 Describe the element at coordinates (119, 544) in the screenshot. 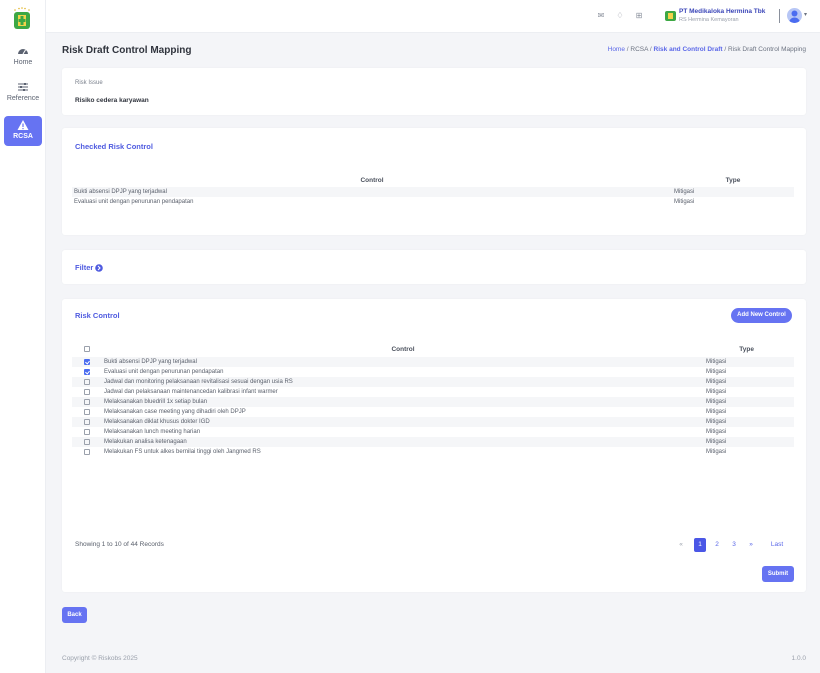

I see `records-info: Showing 1 to 10 of 44 Records` at that location.